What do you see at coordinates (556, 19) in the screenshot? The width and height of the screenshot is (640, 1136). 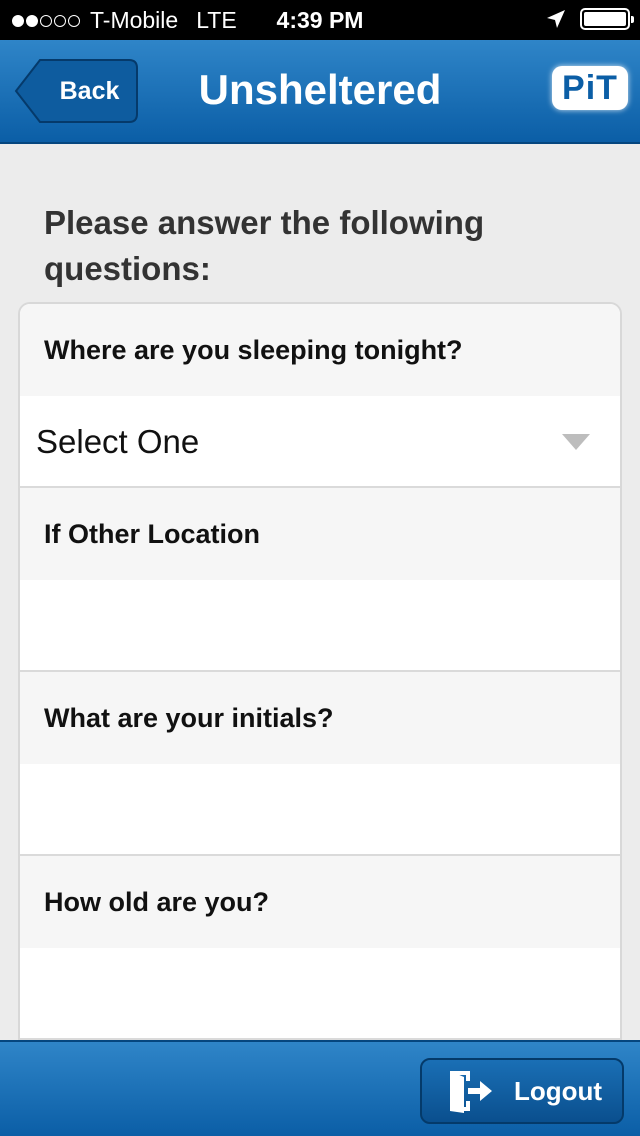 I see `location-arrow-icon` at bounding box center [556, 19].